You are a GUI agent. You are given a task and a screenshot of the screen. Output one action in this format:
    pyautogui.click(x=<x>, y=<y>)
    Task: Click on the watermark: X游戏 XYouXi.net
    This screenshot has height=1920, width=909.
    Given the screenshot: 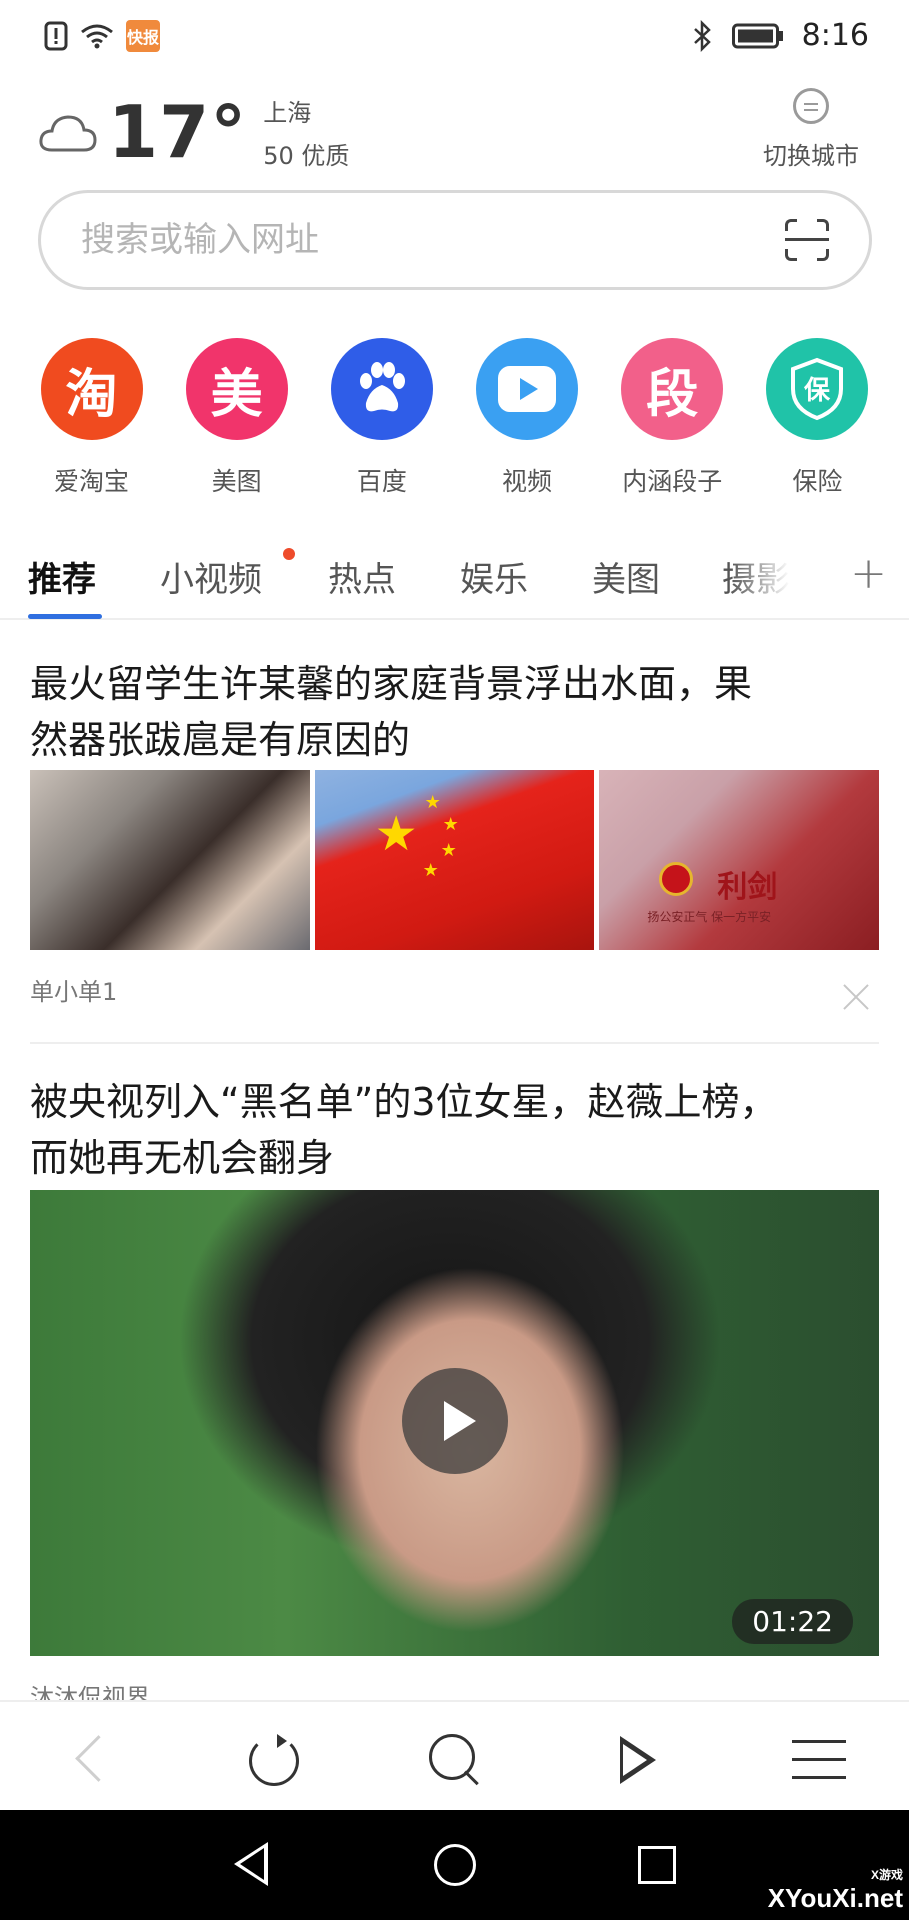 What is the action you would take?
    pyautogui.click(x=835, y=1890)
    